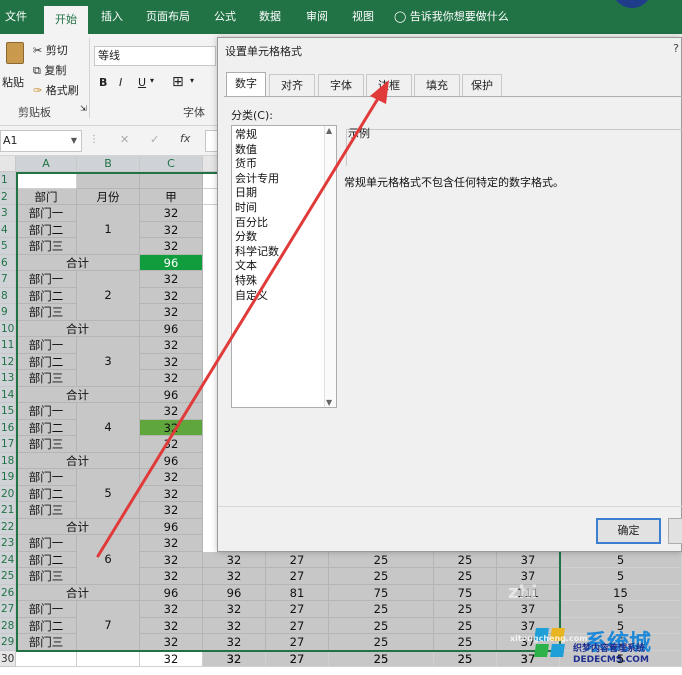  Describe the element at coordinates (8, 427) in the screenshot. I see `row-header: 16` at that location.